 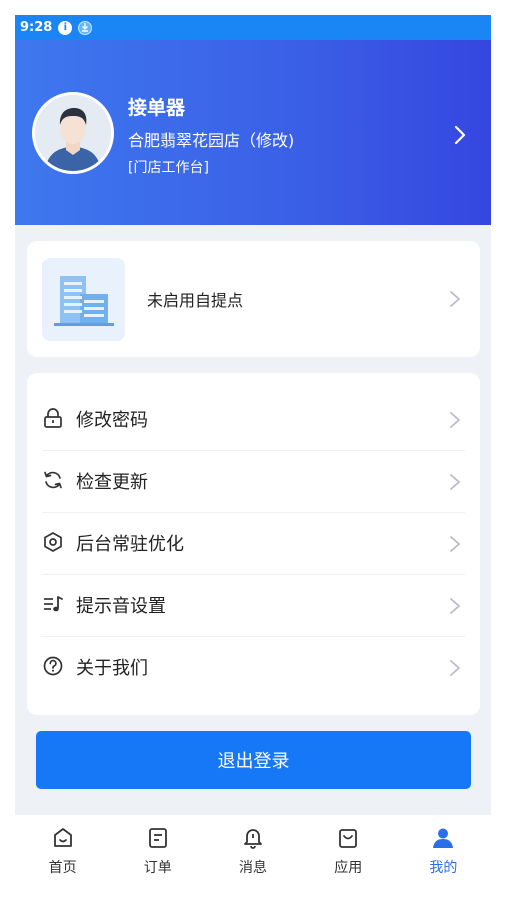 I want to click on menu-item-label: 修改密码, so click(x=112, y=420).